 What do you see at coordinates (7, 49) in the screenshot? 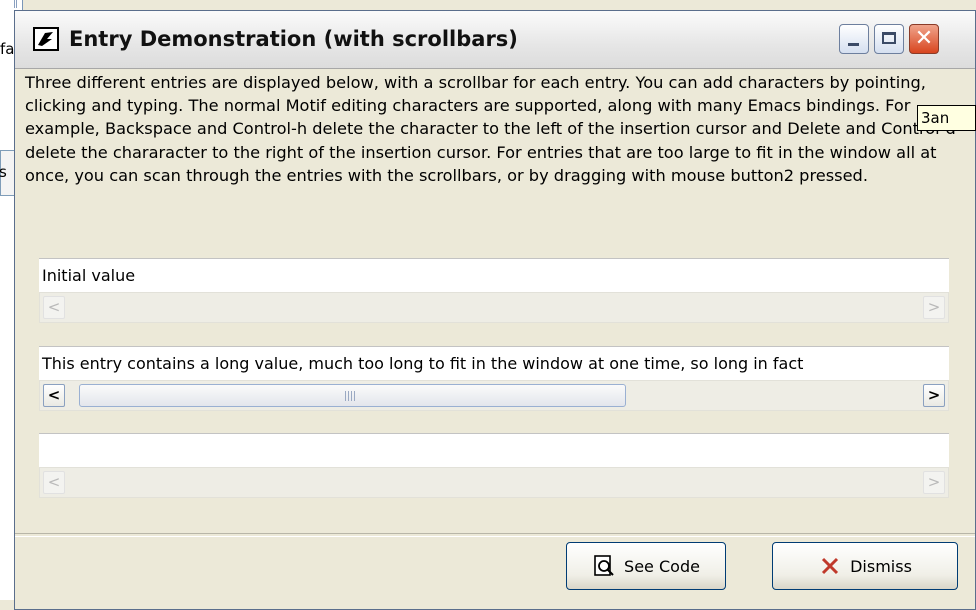
I see `background-text-fragment: fa` at bounding box center [7, 49].